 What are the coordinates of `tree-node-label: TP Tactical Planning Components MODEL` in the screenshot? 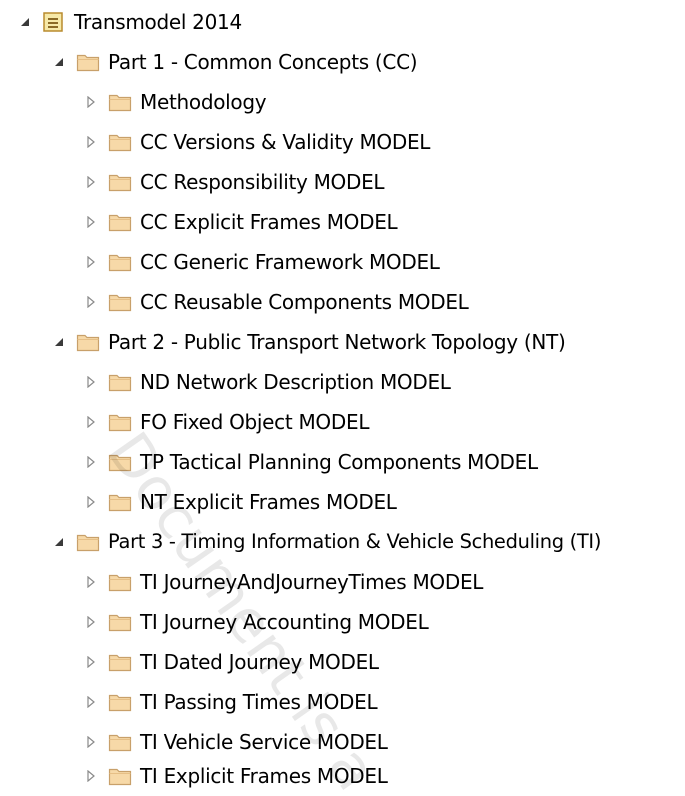 It's located at (339, 462).